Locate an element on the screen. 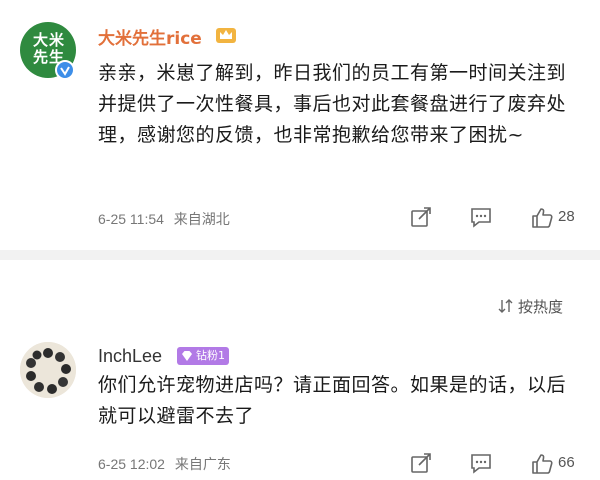 The width and height of the screenshot is (600, 480). comment-meta: 6-25 11:54 来自湖北 is located at coordinates (167, 219).